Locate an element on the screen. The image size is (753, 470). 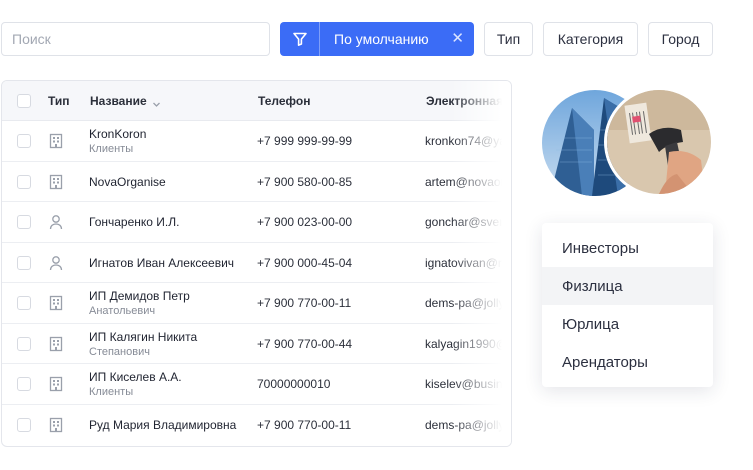
row-name-text: Руд Мария Владимировна is located at coordinates (163, 424).